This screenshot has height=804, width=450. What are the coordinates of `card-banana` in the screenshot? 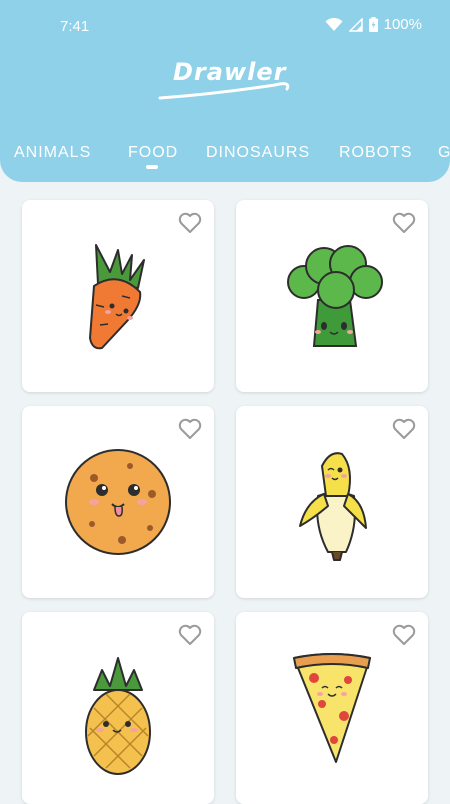 It's located at (332, 502).